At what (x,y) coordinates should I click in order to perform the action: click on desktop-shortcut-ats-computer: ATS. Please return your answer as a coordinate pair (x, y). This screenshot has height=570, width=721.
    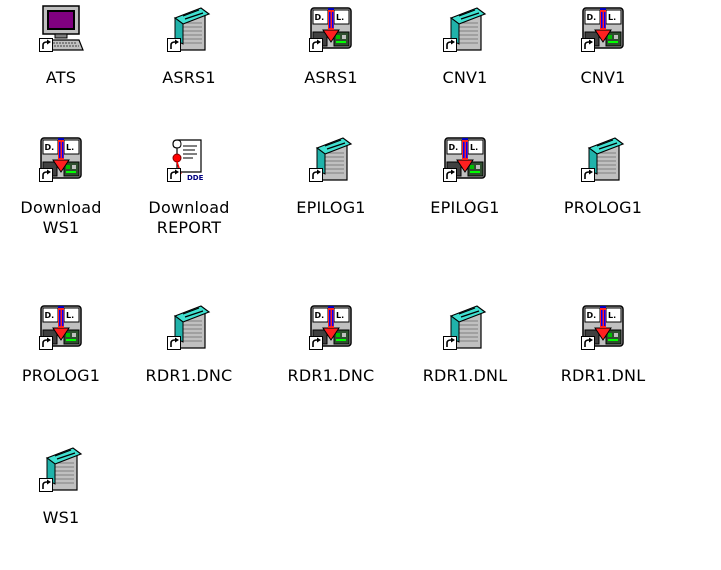
    Looking at the image, I should click on (61, 65).